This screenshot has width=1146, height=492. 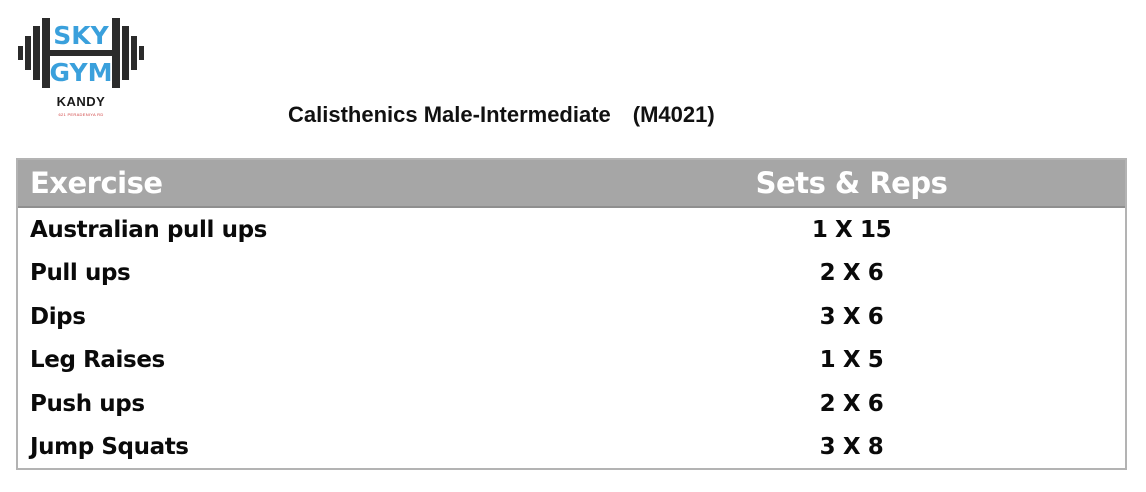 I want to click on table-row: Jump Squats 3 X 8, so click(x=571, y=448).